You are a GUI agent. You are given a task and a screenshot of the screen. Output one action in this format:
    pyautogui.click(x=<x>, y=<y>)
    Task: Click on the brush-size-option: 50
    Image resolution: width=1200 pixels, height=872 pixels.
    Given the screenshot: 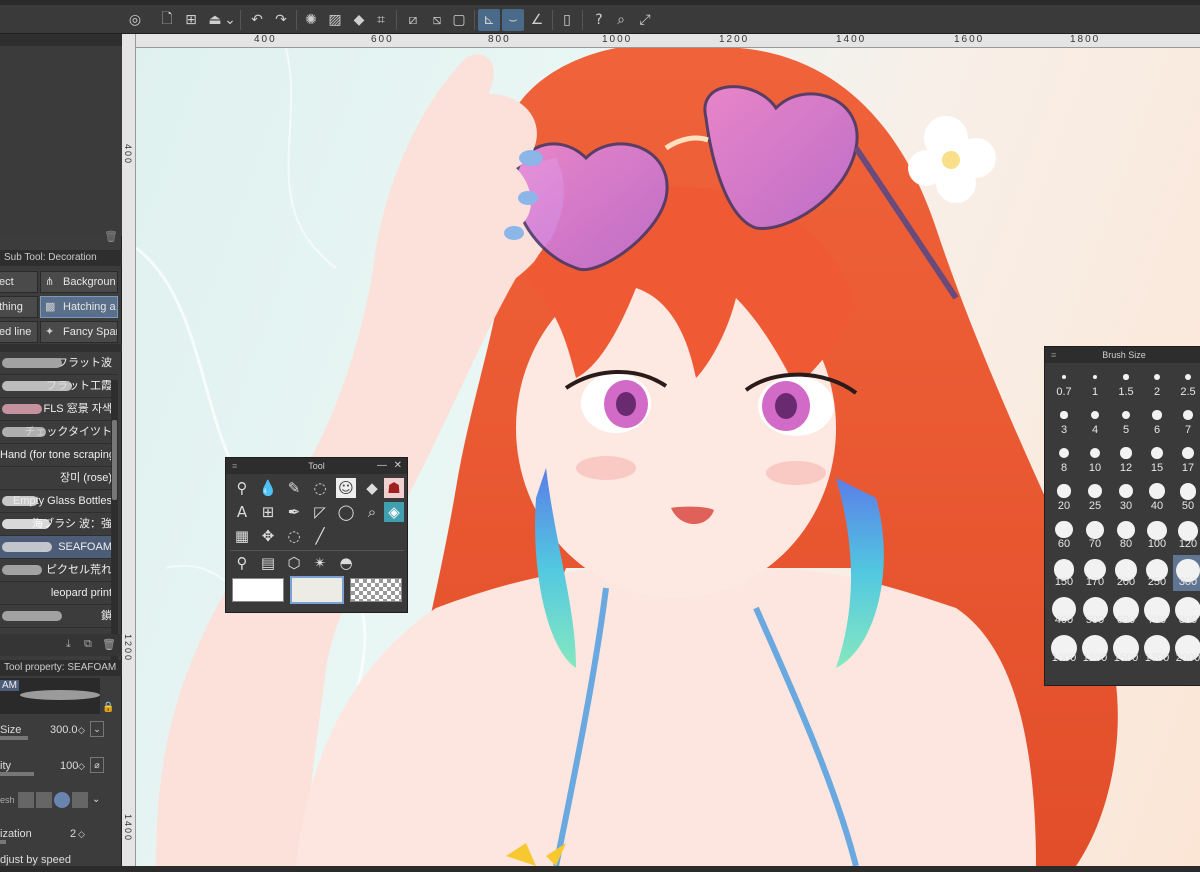 What is the action you would take?
    pyautogui.click(x=1186, y=497)
    